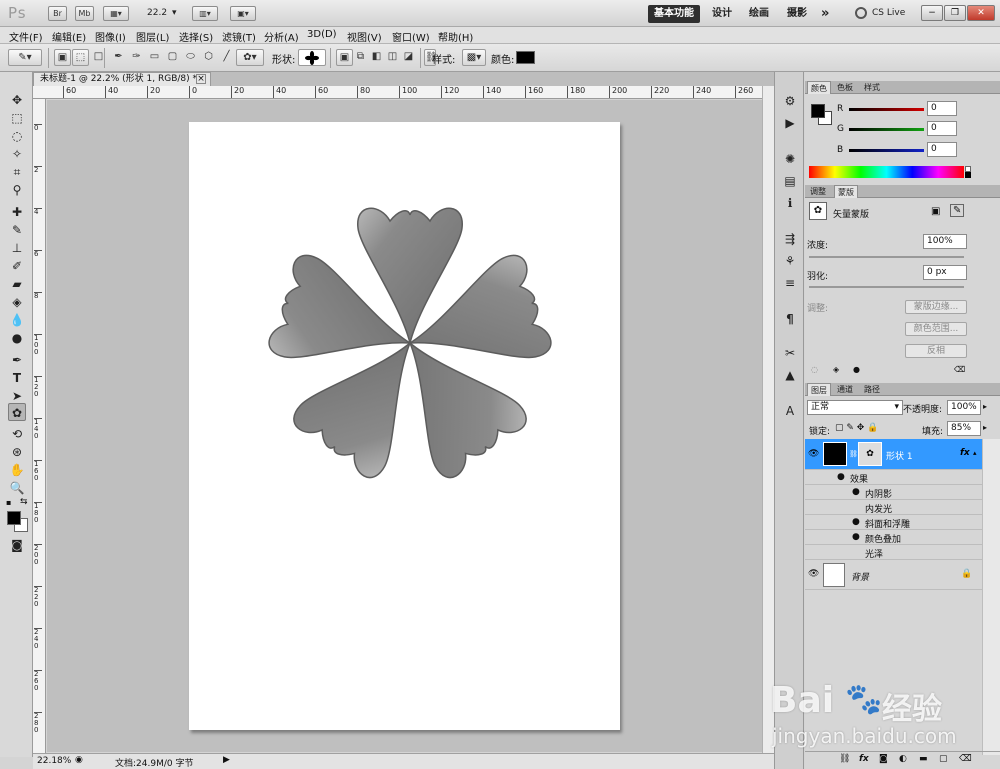  I want to click on vector-mask-thumb: ✿, so click(870, 454).